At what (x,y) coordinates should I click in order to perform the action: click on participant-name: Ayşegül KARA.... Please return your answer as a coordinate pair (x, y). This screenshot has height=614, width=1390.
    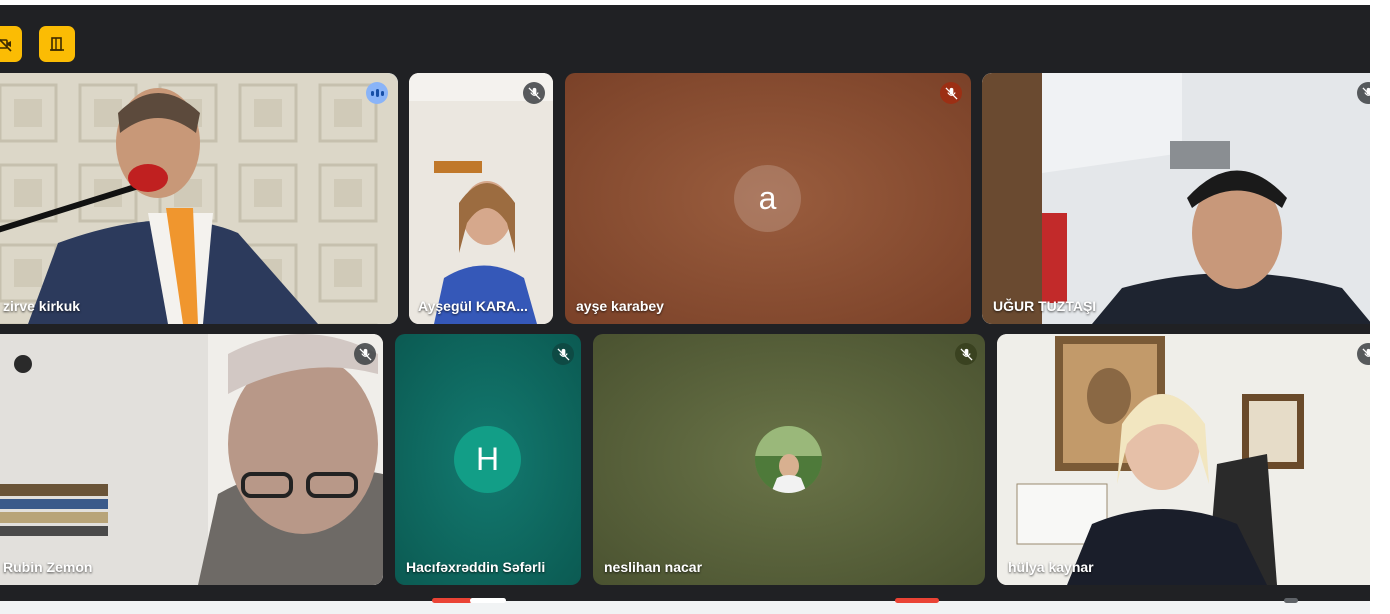
    Looking at the image, I should click on (473, 306).